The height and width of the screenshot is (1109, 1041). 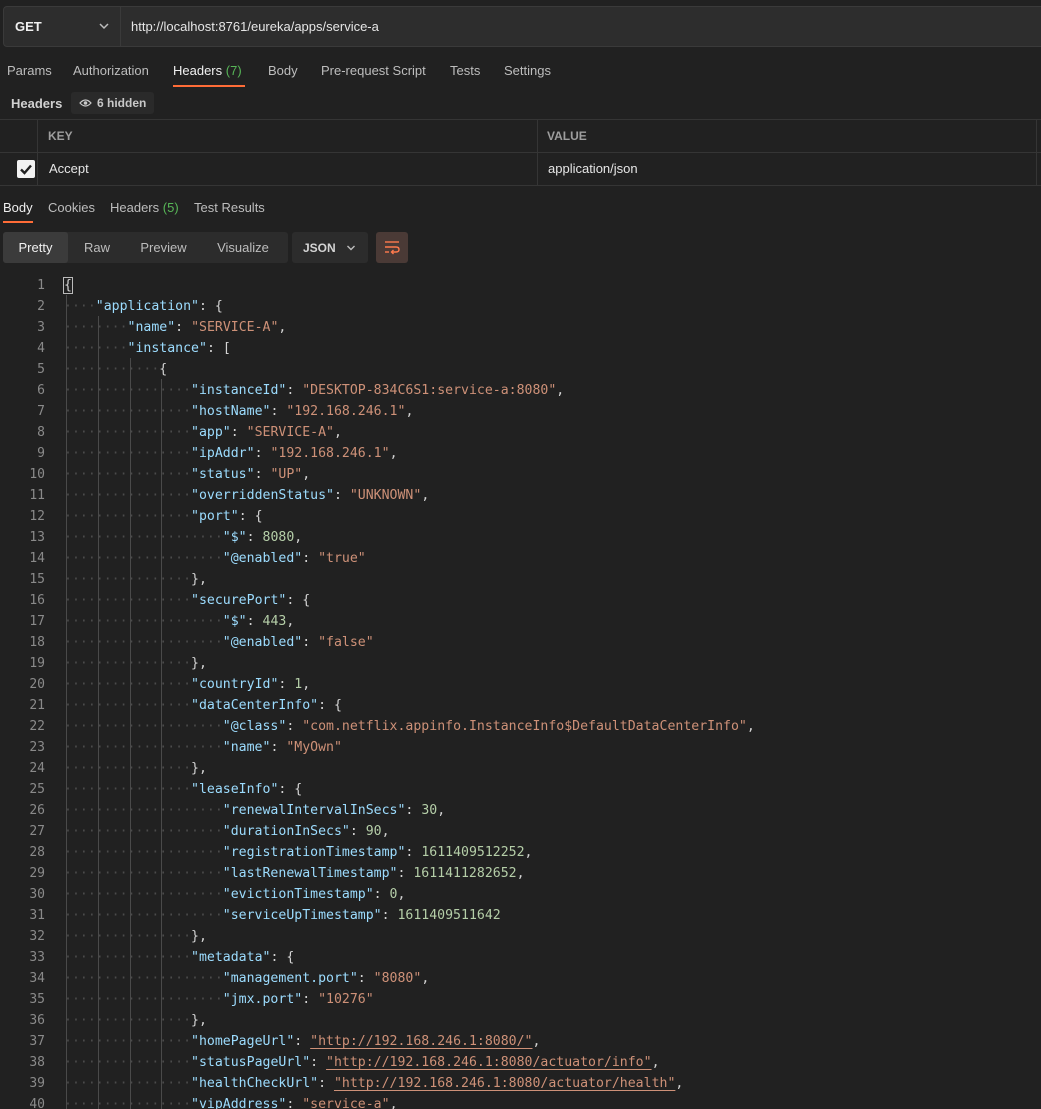 I want to click on tab-authorization: Authorization, so click(x=111, y=70).